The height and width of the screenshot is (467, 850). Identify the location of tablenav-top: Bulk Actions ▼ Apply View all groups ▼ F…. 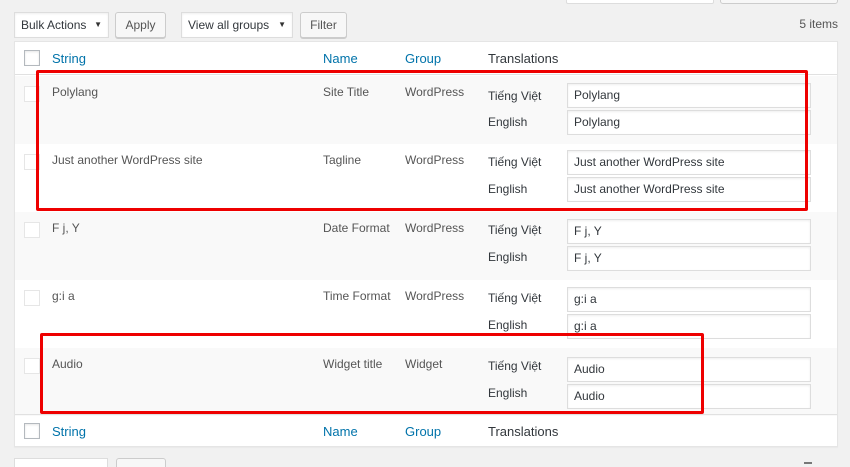
(426, 25).